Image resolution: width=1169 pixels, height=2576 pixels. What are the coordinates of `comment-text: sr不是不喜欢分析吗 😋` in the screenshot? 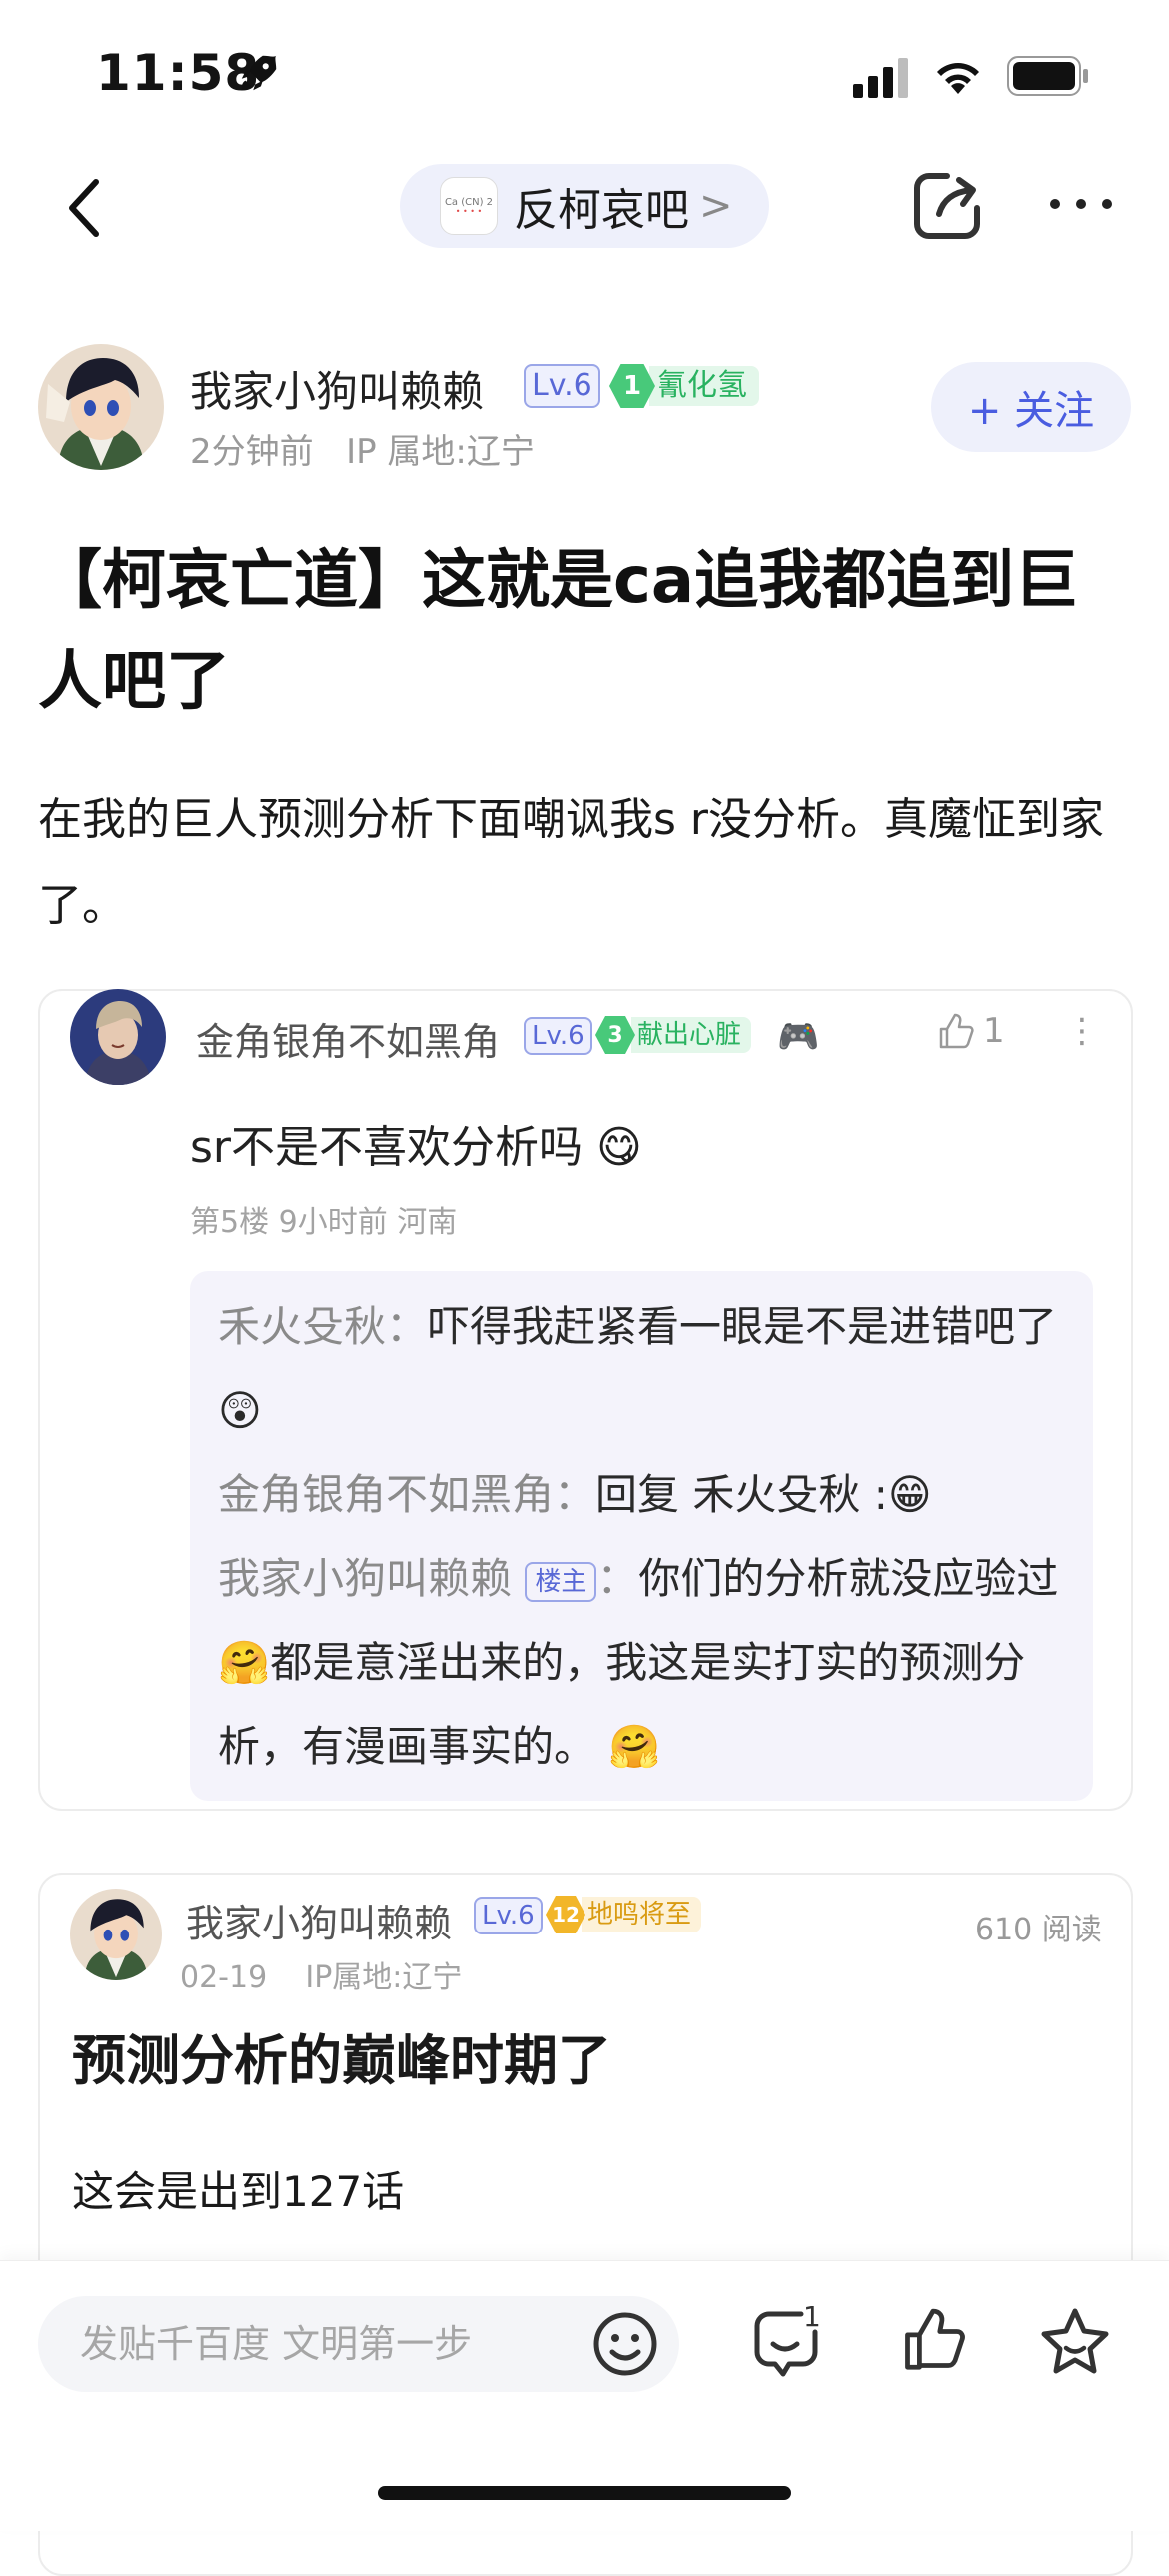 It's located at (416, 1147).